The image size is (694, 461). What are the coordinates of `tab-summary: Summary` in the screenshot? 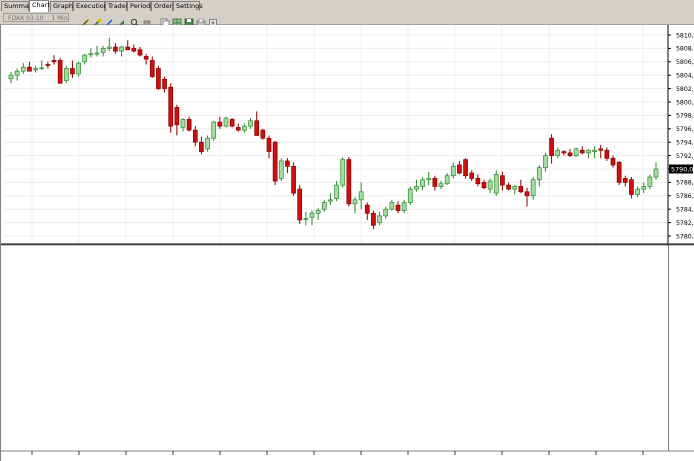 It's located at (18, 6).